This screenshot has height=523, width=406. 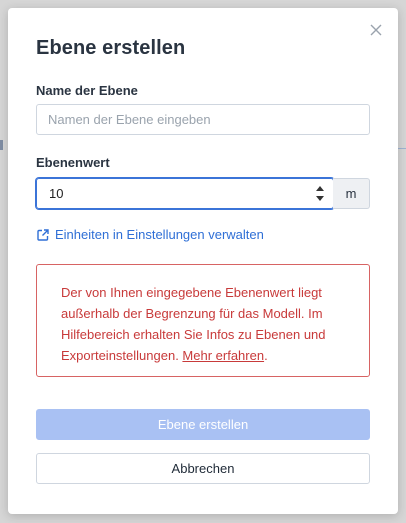 I want to click on value-stepper, so click(x=320, y=193).